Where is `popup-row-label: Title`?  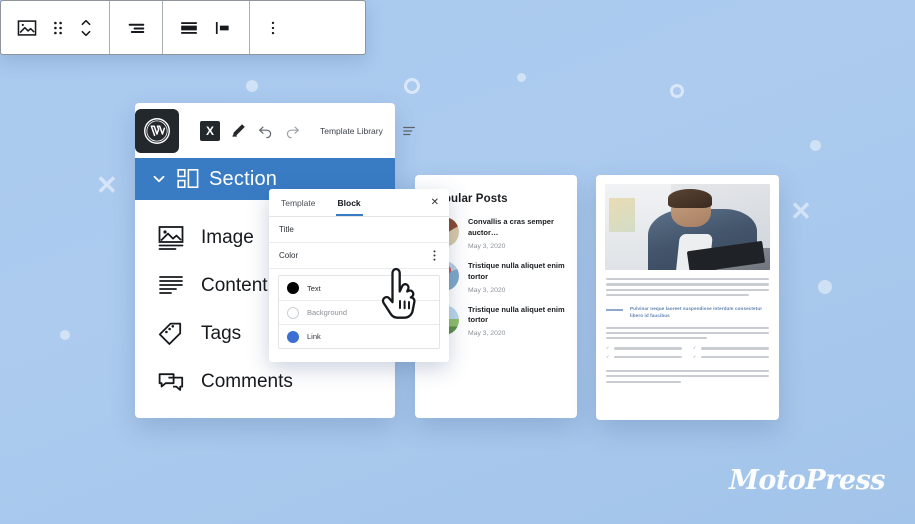
popup-row-label: Title is located at coordinates (286, 229).